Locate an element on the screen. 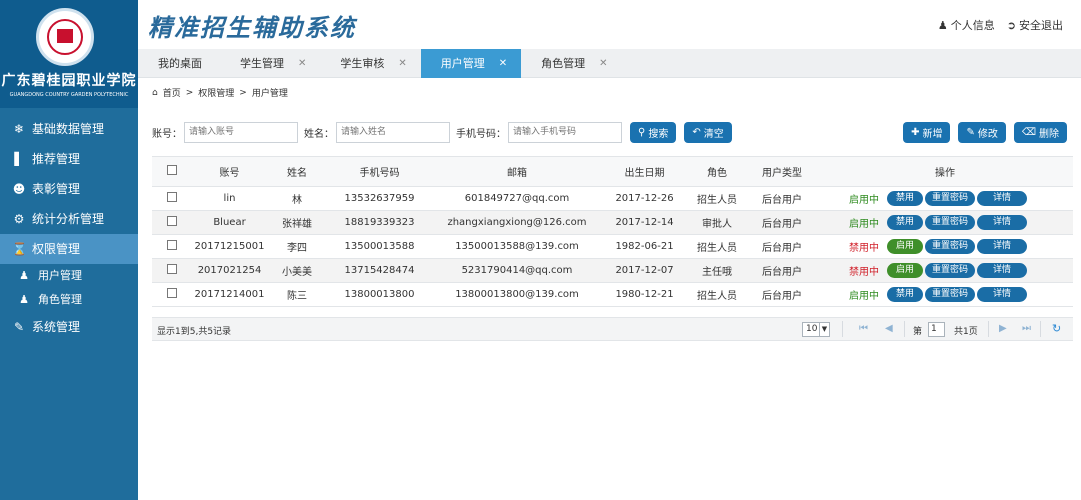  tab-student-manage: 学生管理 ✕ is located at coordinates (270, 63).